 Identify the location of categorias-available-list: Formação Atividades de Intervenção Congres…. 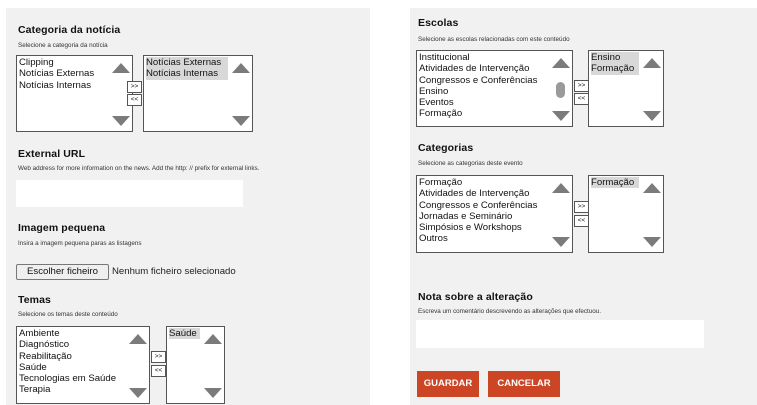
(494, 214).